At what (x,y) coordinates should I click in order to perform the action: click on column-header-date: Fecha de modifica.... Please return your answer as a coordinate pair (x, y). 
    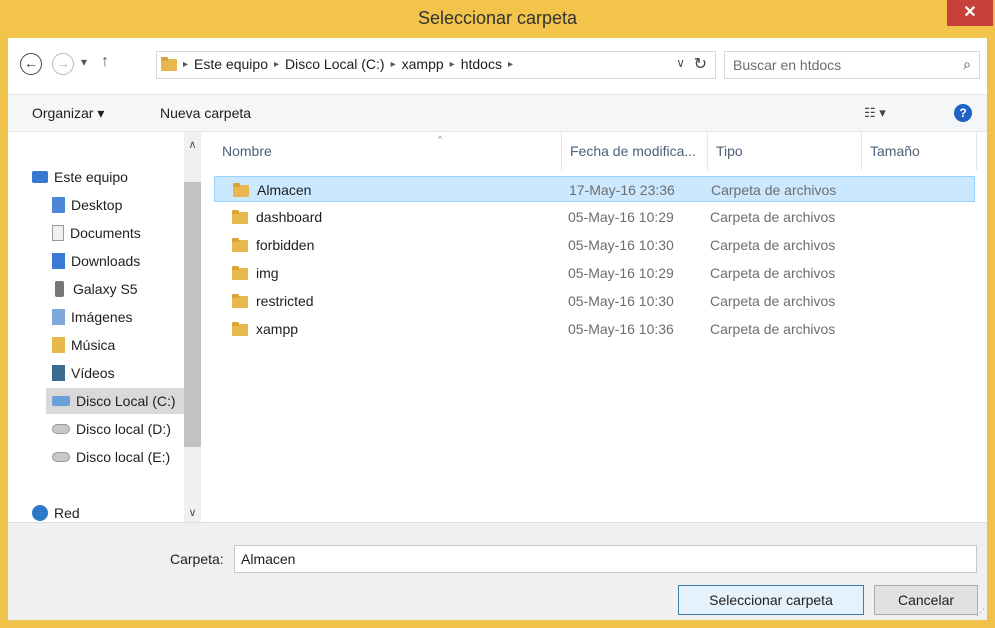
    Looking at the image, I should click on (635, 151).